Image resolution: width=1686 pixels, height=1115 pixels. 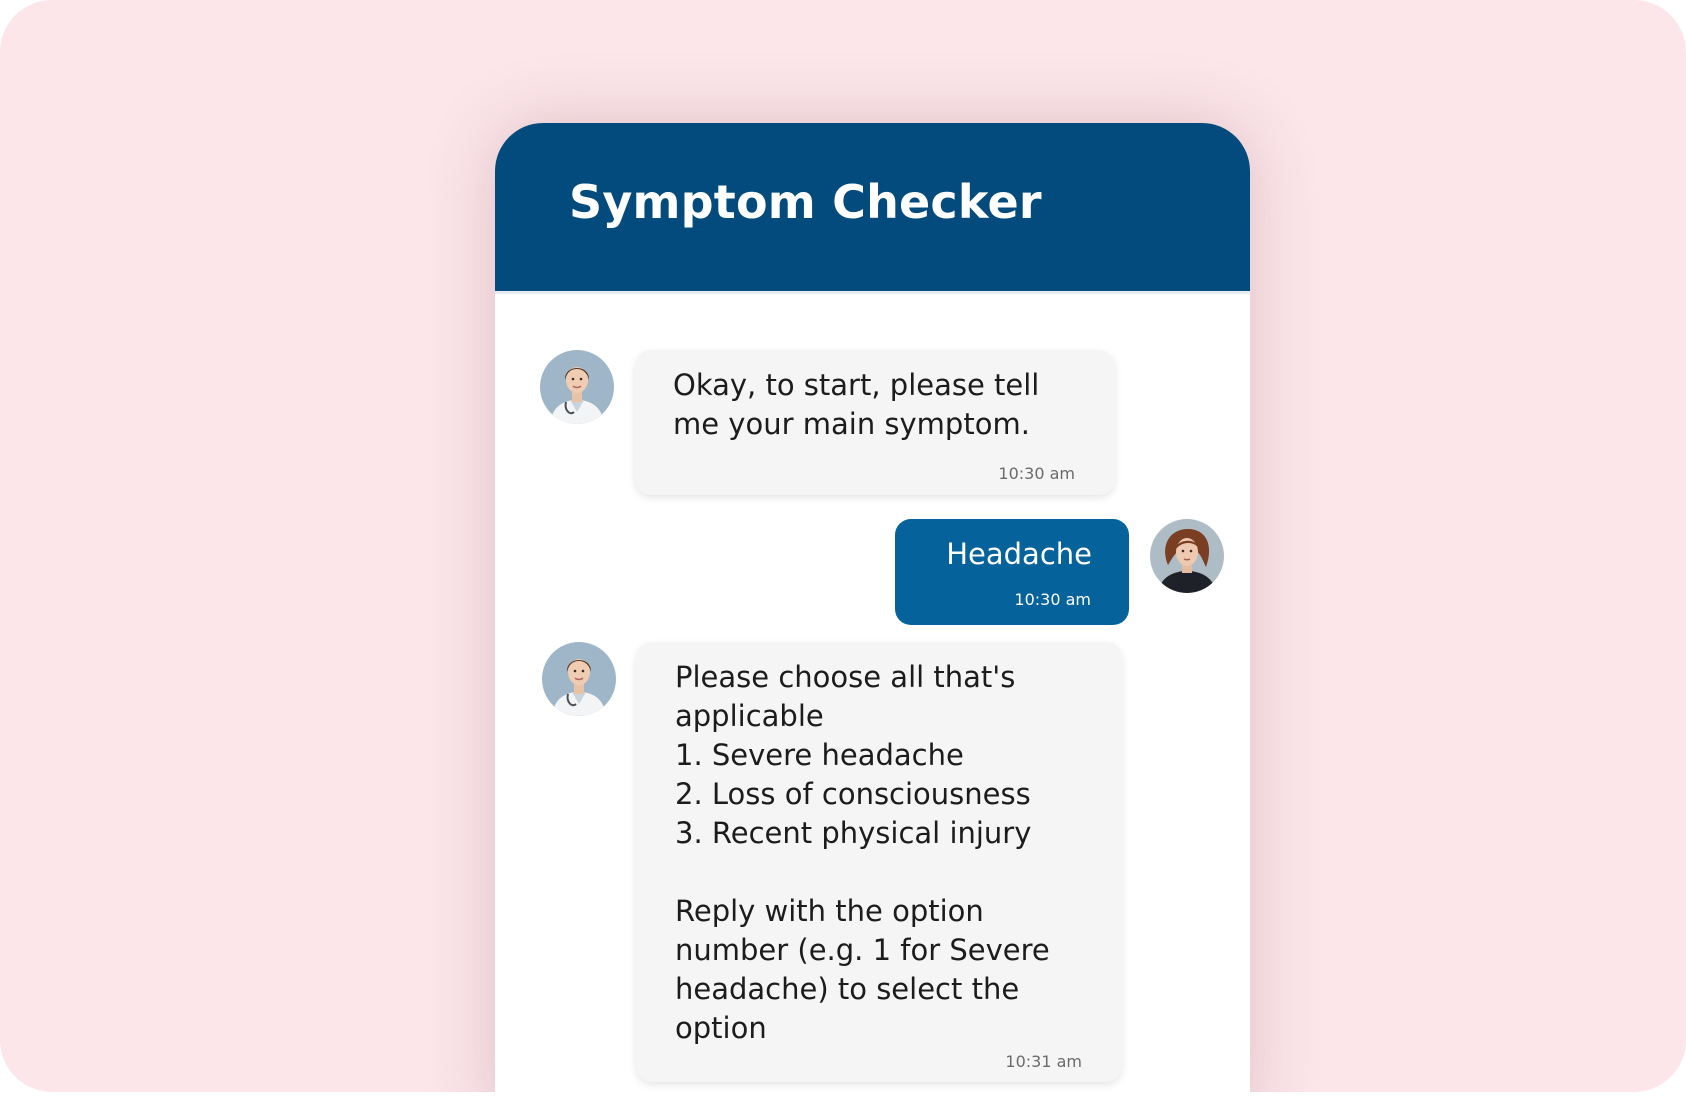 I want to click on user-avatar-image, so click(x=1187, y=556).